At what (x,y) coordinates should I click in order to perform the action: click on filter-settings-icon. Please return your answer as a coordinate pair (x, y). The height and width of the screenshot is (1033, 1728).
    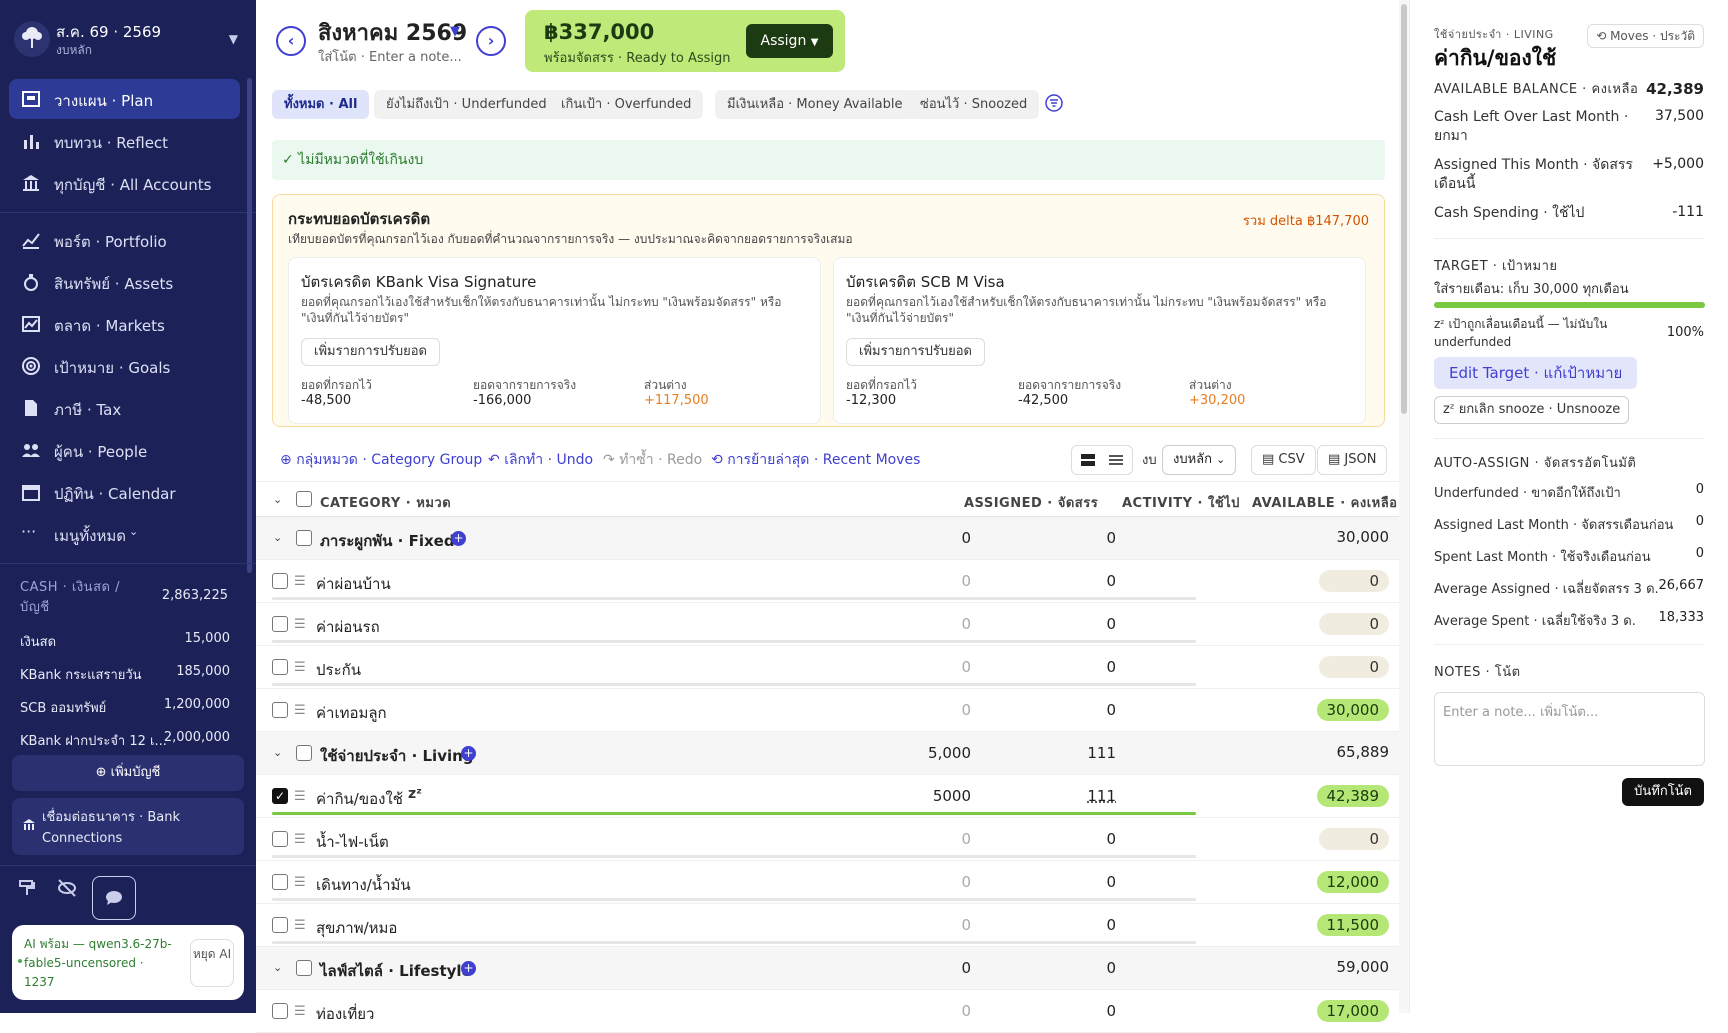
    Looking at the image, I should click on (1054, 103).